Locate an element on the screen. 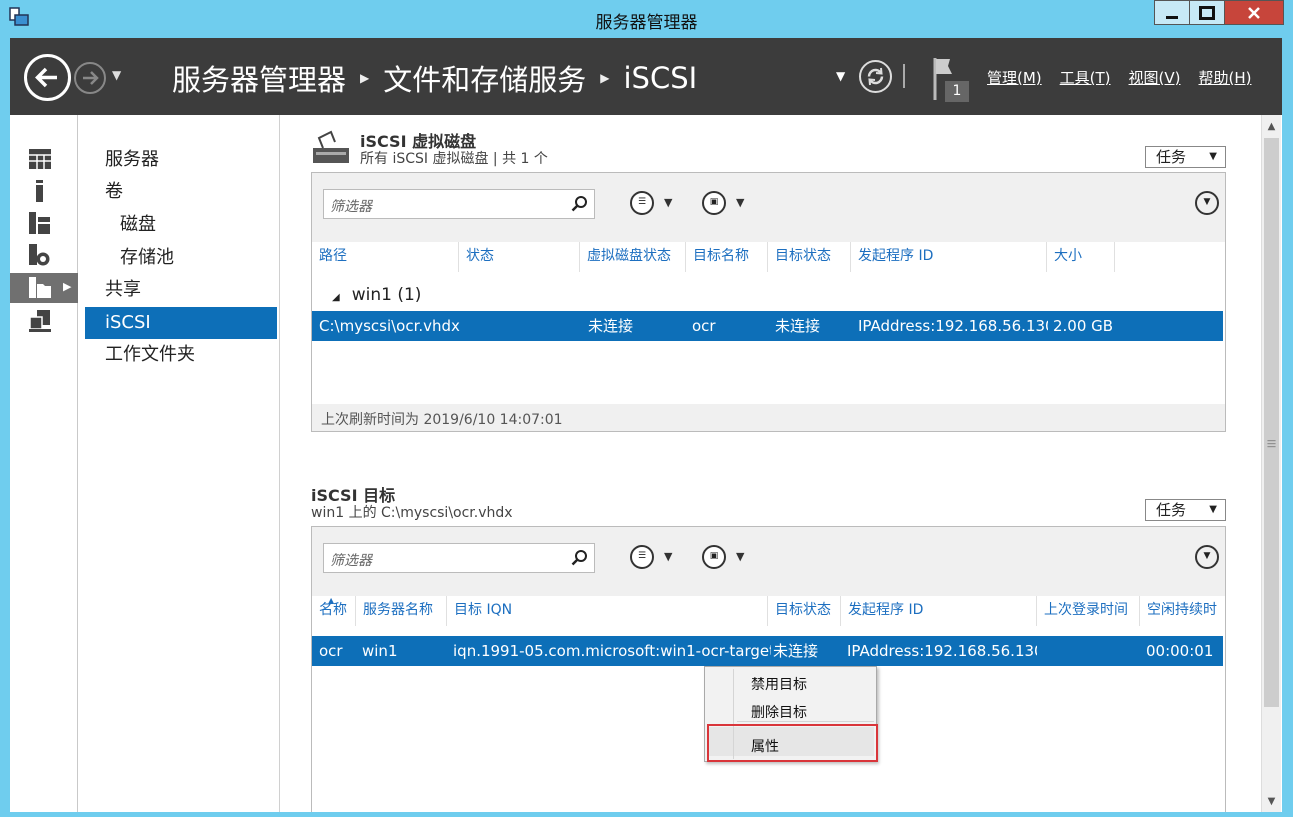 This screenshot has width=1293, height=817. breadcrumb-item: 文件和存储服务 is located at coordinates (484, 78).